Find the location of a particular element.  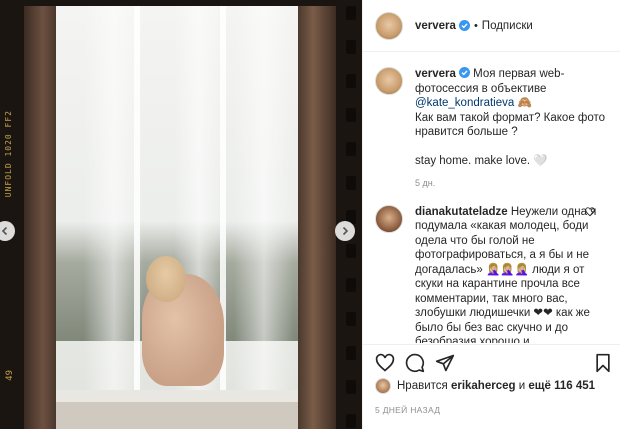

person-hair is located at coordinates (166, 279).